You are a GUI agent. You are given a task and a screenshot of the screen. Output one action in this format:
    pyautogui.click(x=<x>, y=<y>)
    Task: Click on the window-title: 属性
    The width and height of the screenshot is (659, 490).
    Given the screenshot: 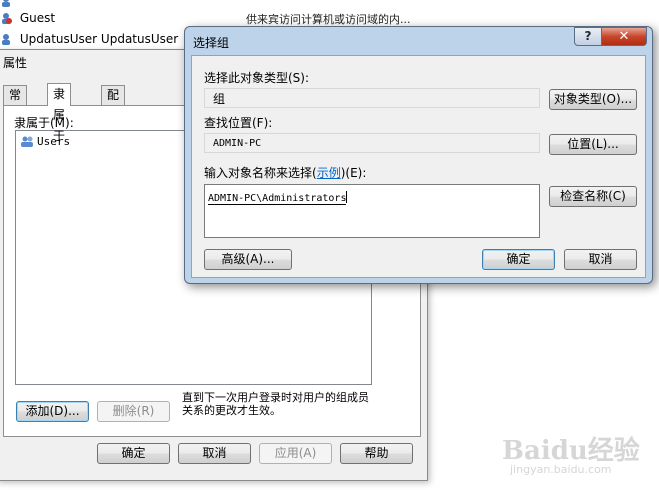 What is the action you would take?
    pyautogui.click(x=15, y=63)
    